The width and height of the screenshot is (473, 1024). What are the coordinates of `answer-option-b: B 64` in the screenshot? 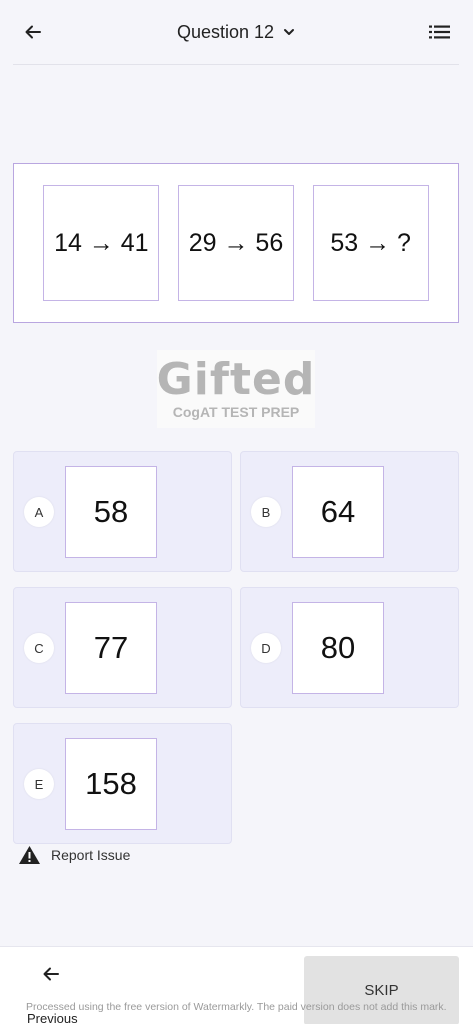 It's located at (349, 511).